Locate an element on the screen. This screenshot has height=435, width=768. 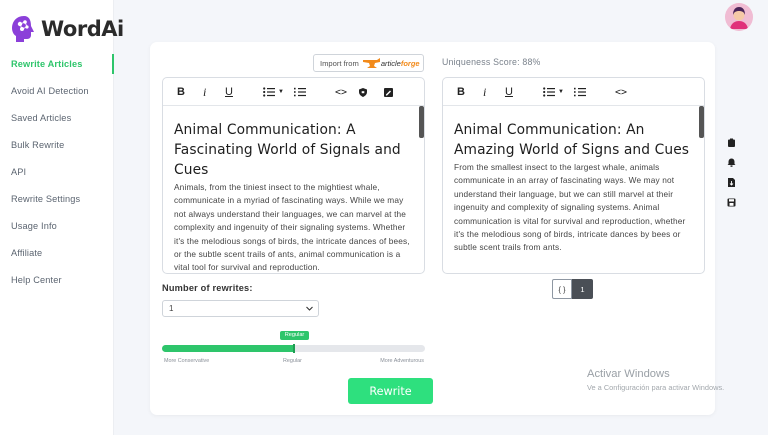
creativity-slider is located at coordinates (293, 348).